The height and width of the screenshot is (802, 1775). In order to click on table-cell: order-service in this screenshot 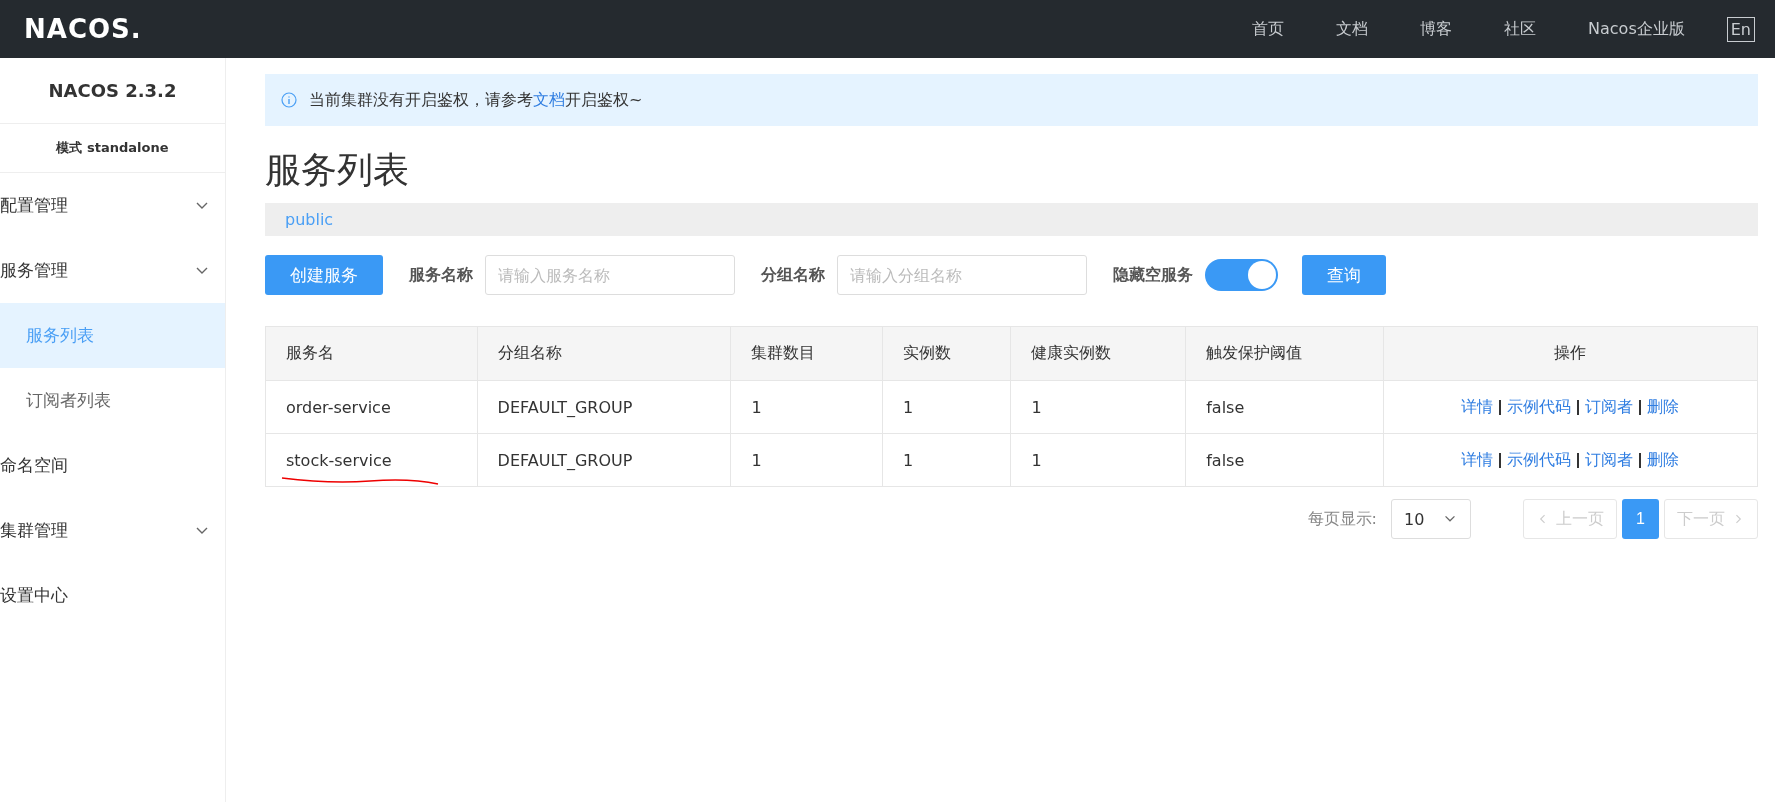, I will do `click(371, 407)`.